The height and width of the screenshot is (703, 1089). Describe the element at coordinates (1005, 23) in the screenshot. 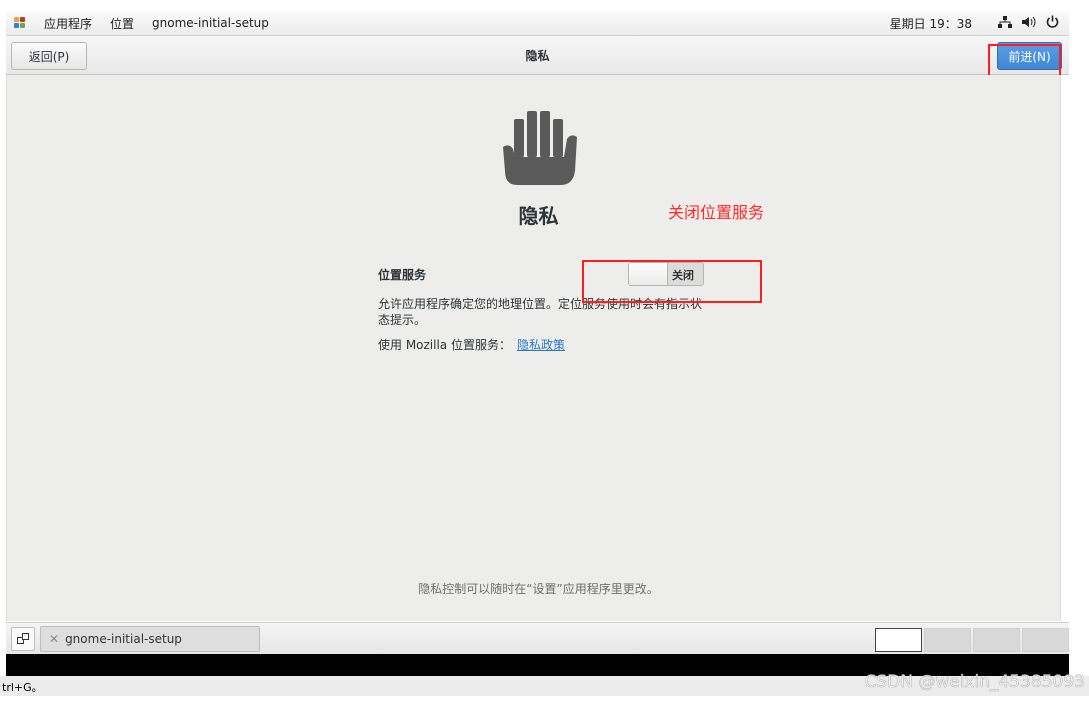

I see `network-icon` at that location.